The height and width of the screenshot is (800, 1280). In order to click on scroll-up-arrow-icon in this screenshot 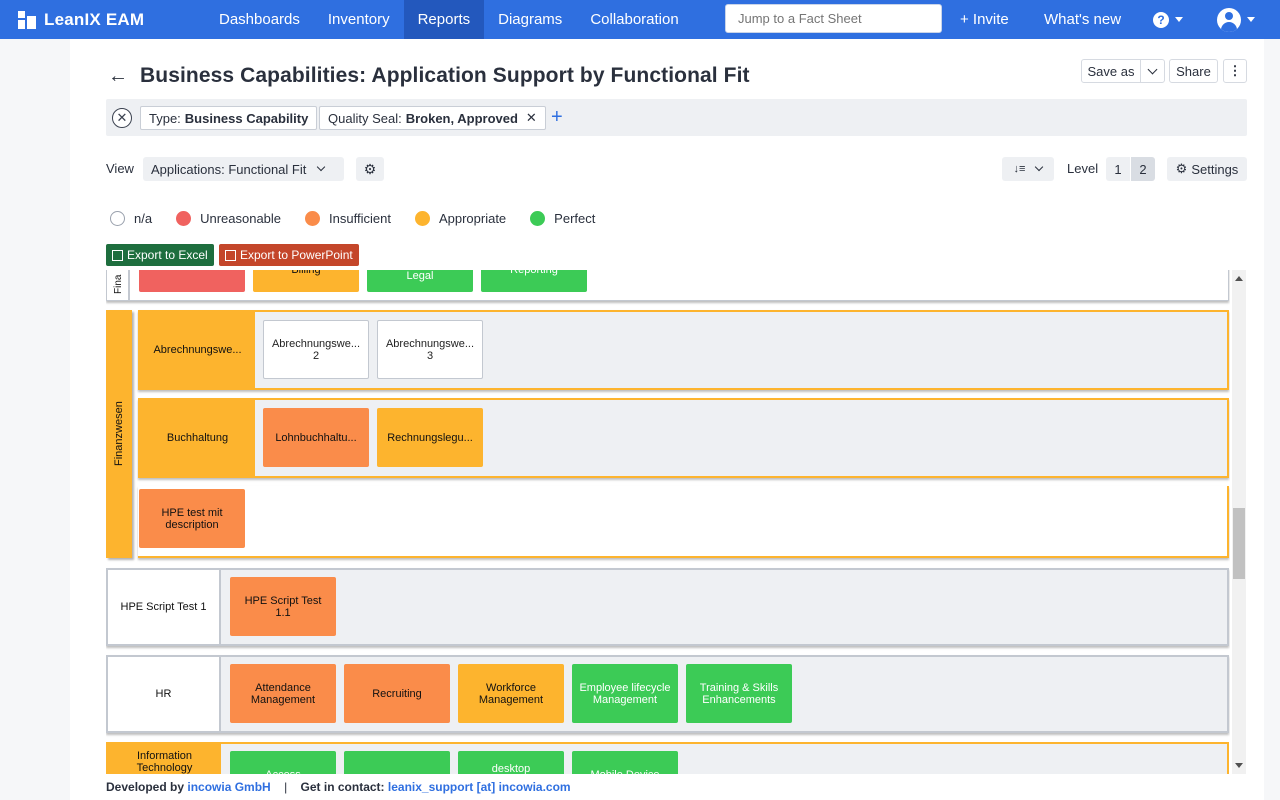, I will do `click(1239, 278)`.